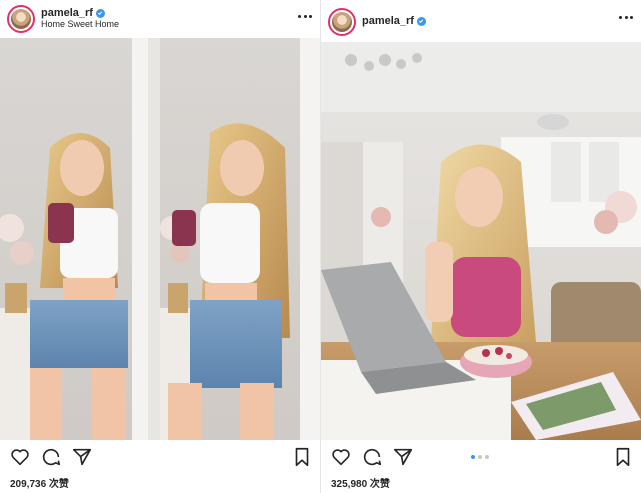 This screenshot has height=493, width=641. Describe the element at coordinates (80, 24) in the screenshot. I see `location-link: Home Sweet Home` at that location.